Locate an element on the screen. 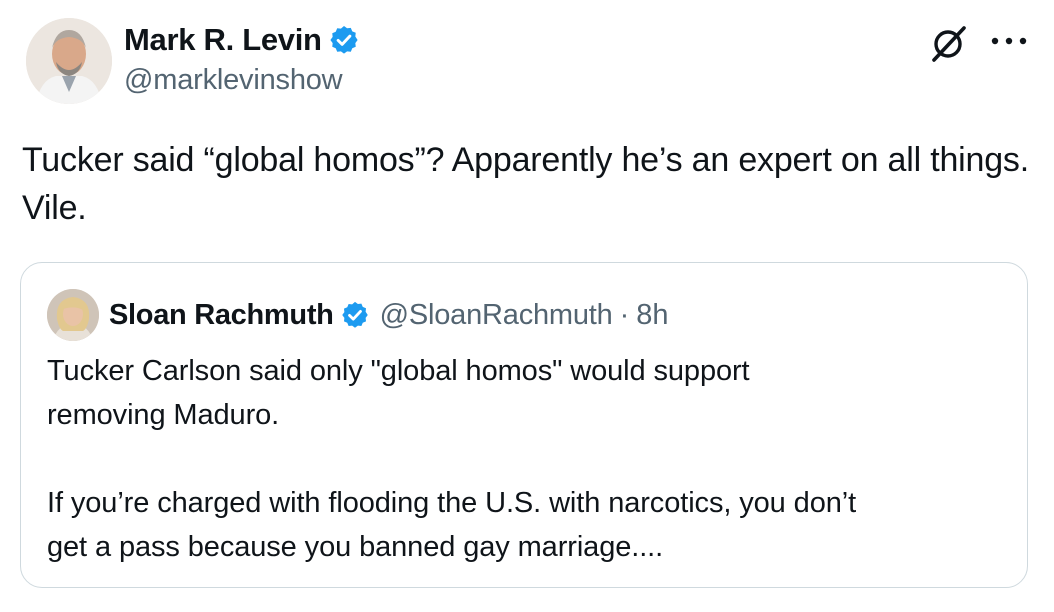  quoted-header: Sloan Rachmuth @SloanRachmuth · 8h is located at coordinates (389, 315).